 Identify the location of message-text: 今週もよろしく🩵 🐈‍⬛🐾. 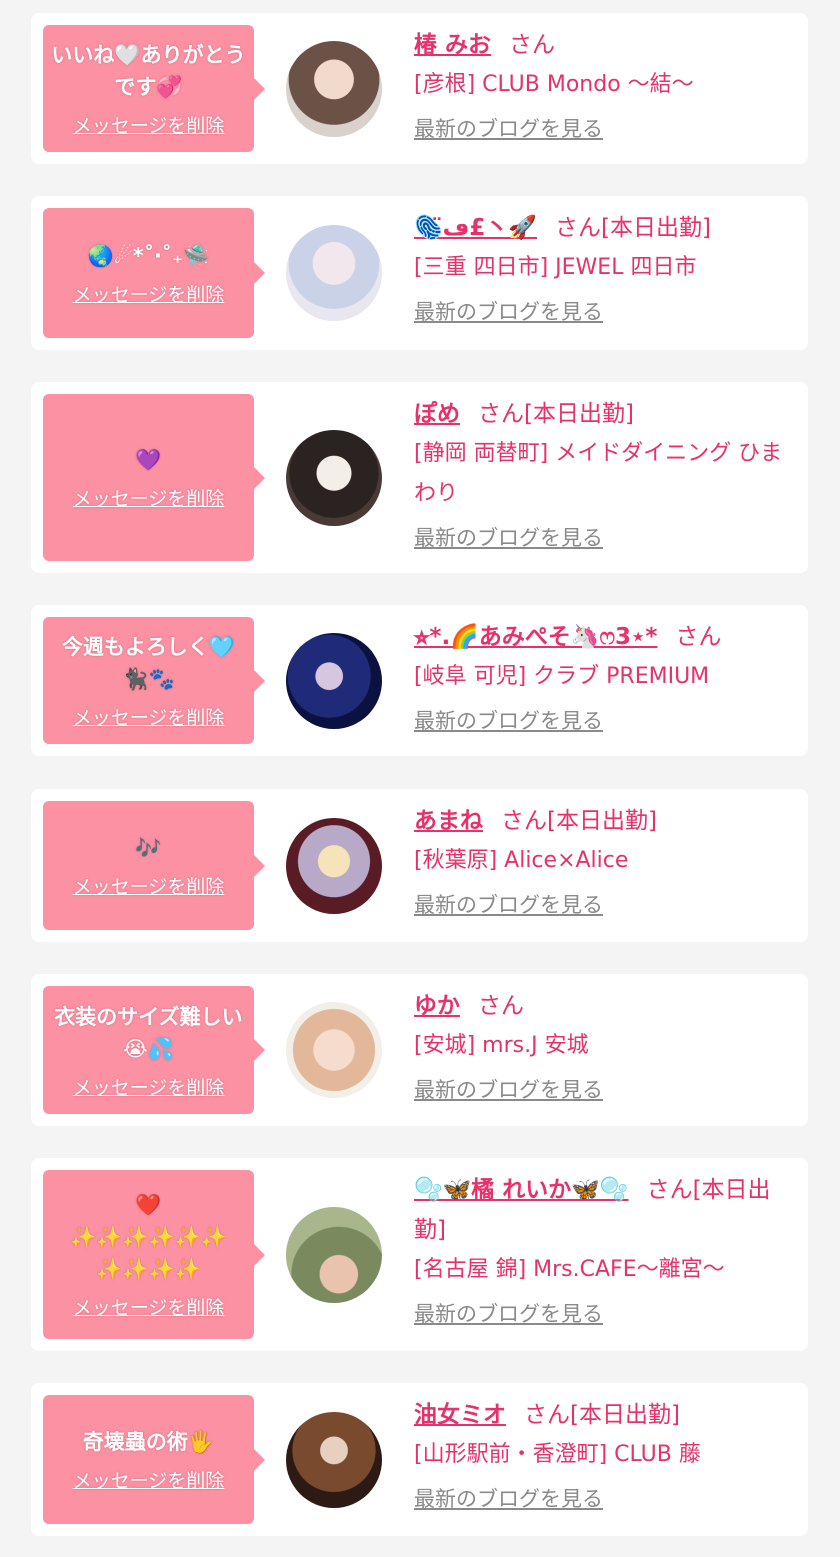
(148, 663).